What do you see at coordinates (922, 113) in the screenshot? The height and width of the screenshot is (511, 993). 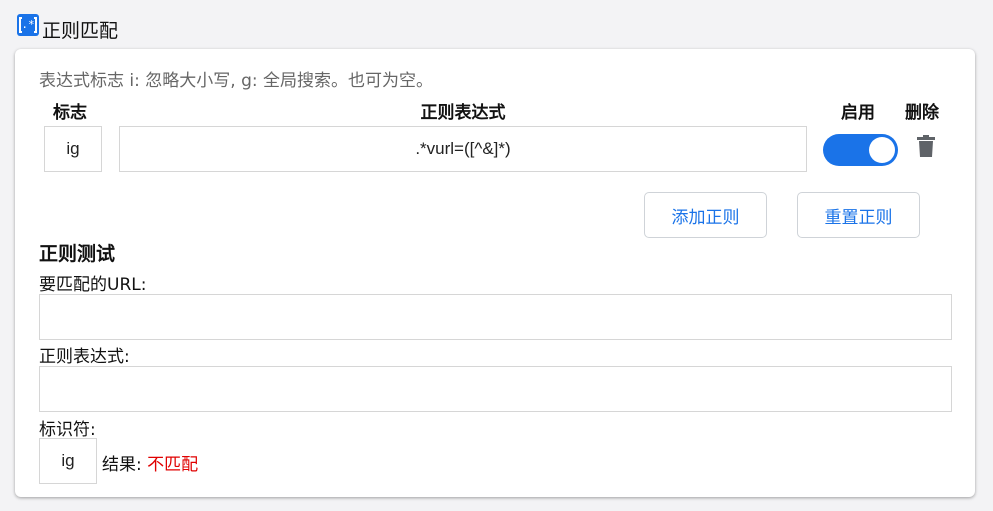 I see `column-header-delete: 删除` at bounding box center [922, 113].